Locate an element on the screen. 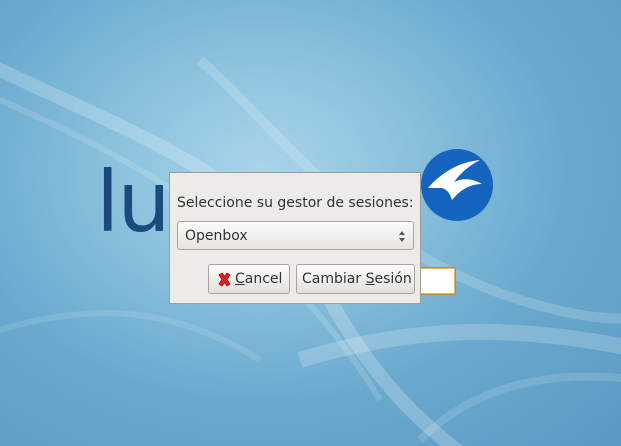 The image size is (621, 446). lubuntu-bird-logo-icon is located at coordinates (457, 185).